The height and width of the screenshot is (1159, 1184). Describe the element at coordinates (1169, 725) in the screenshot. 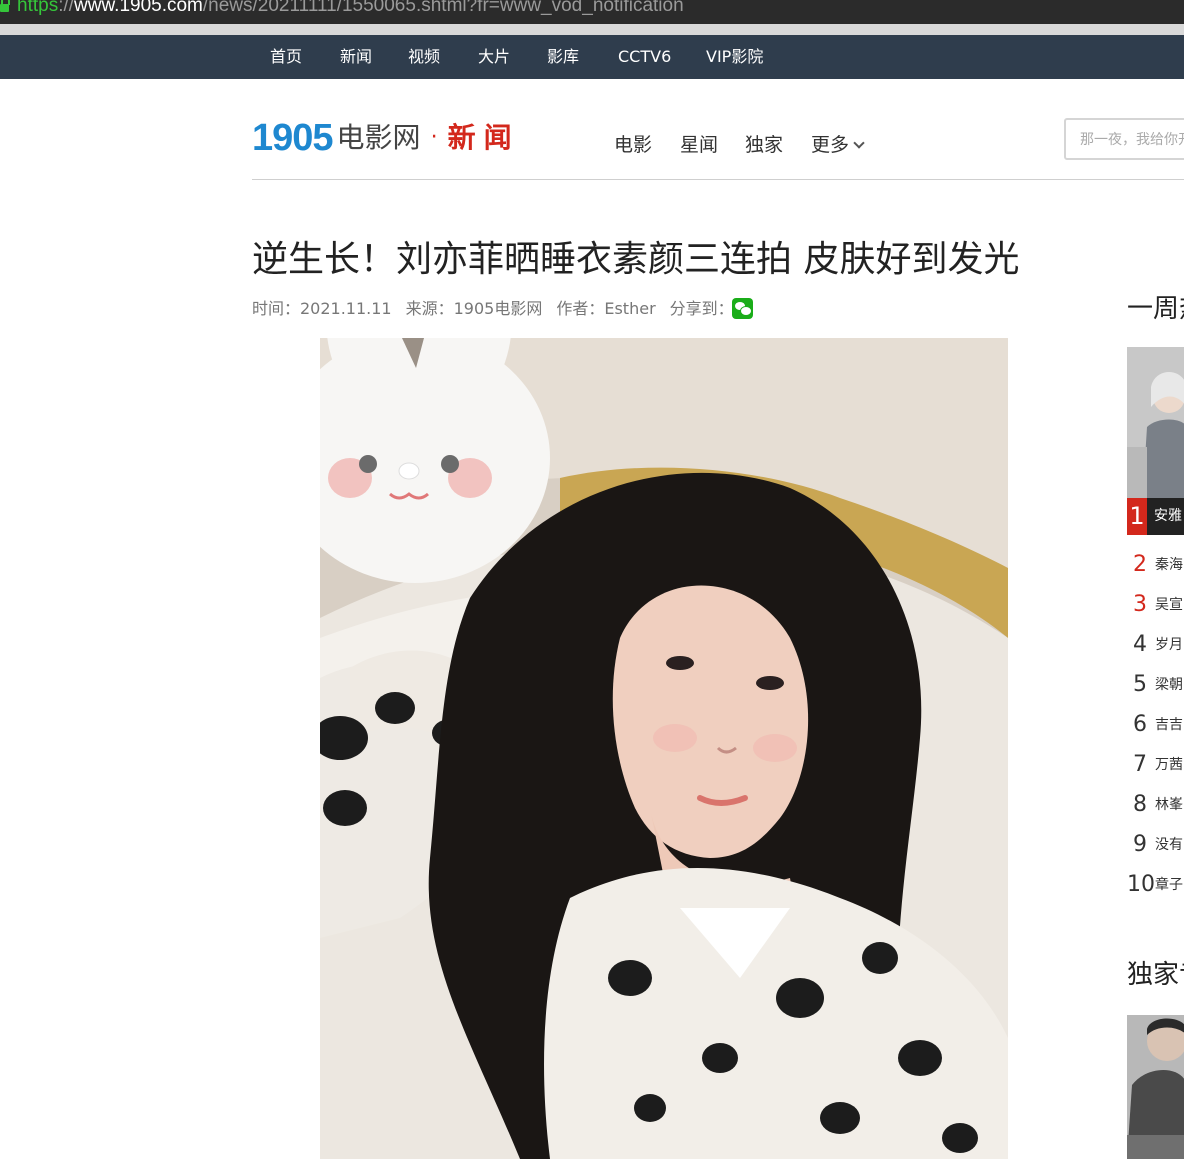

I see `rank-title: 吉吉` at that location.